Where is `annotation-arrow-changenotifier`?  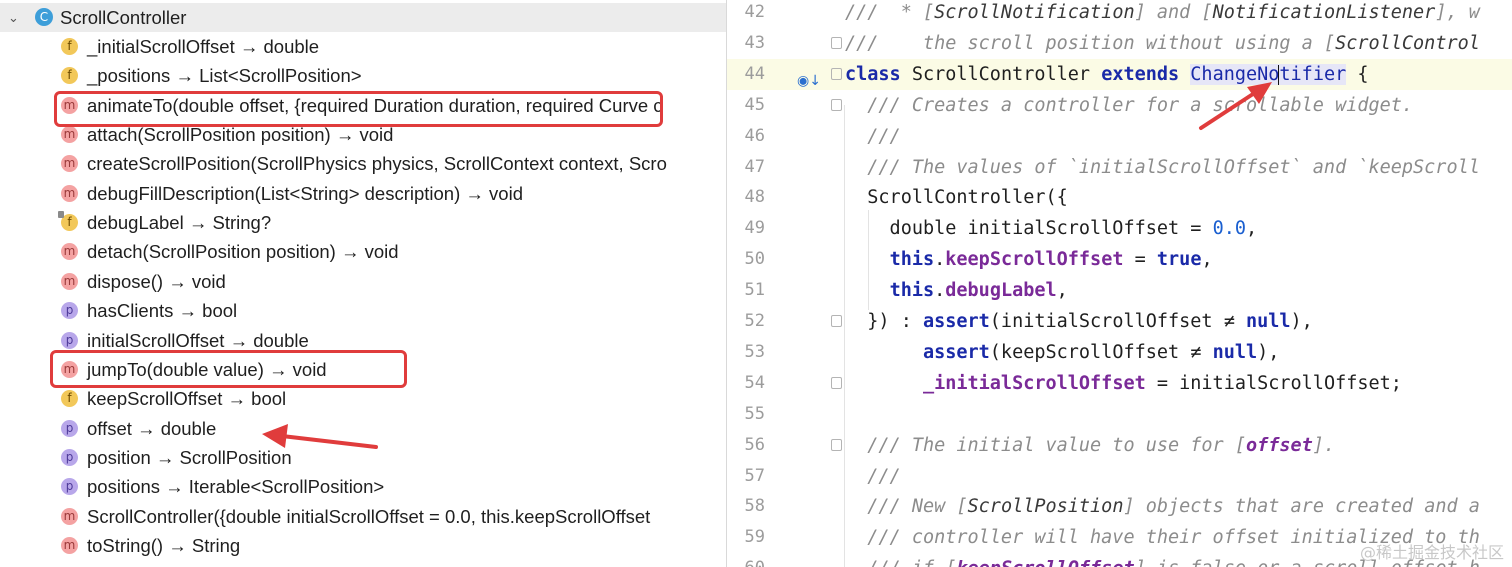 annotation-arrow-changenotifier is located at coordinates (1235, 106).